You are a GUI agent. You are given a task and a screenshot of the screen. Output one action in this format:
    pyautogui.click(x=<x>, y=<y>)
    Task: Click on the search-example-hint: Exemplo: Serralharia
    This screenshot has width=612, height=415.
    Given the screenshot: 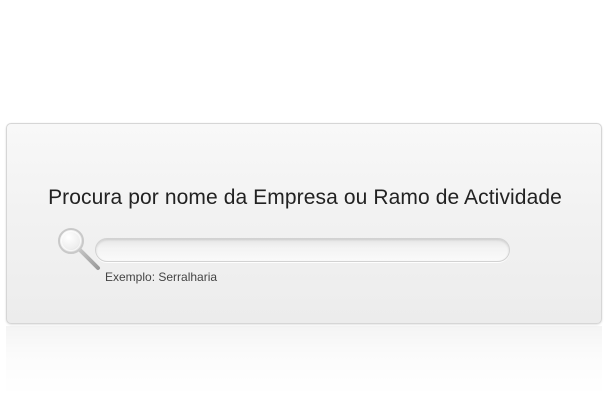 What is the action you would take?
    pyautogui.click(x=161, y=277)
    